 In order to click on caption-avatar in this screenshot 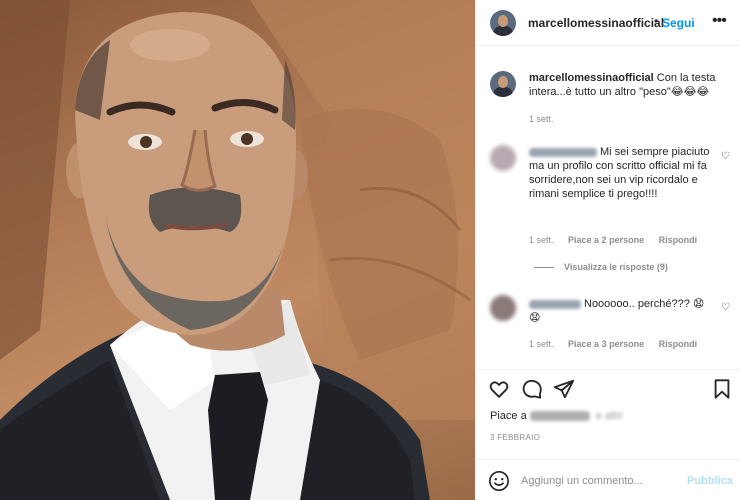, I will do `click(503, 84)`.